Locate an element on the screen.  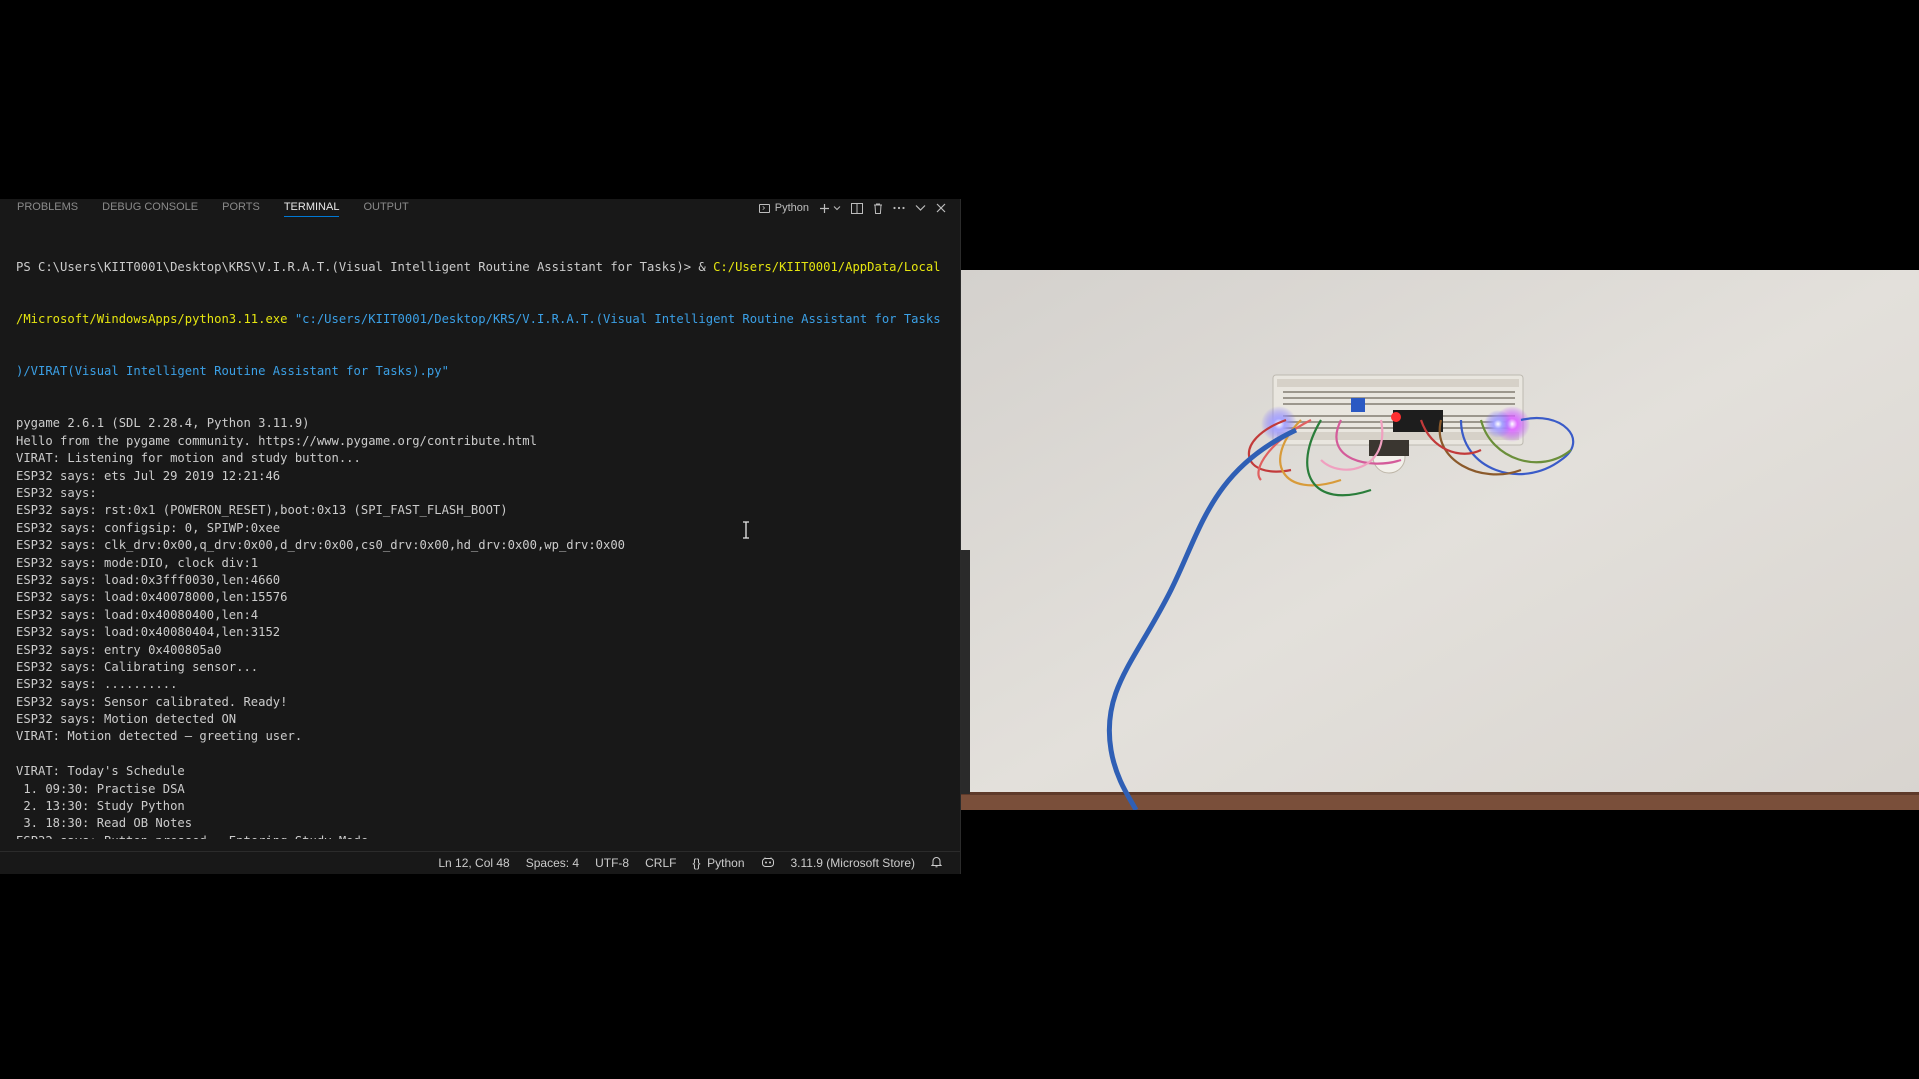
terminal-shell-label: Python is located at coordinates (791, 208).